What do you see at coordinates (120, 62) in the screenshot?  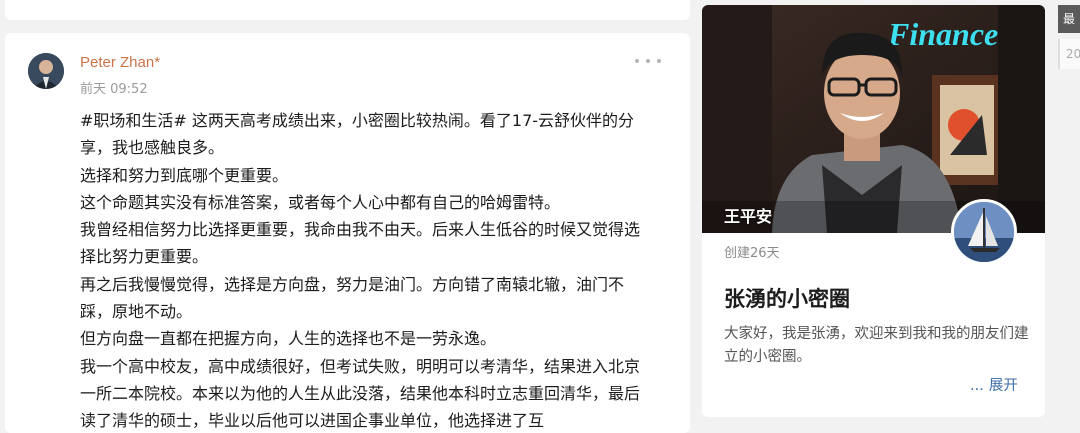 I see `author-name: Peter Zhan*` at bounding box center [120, 62].